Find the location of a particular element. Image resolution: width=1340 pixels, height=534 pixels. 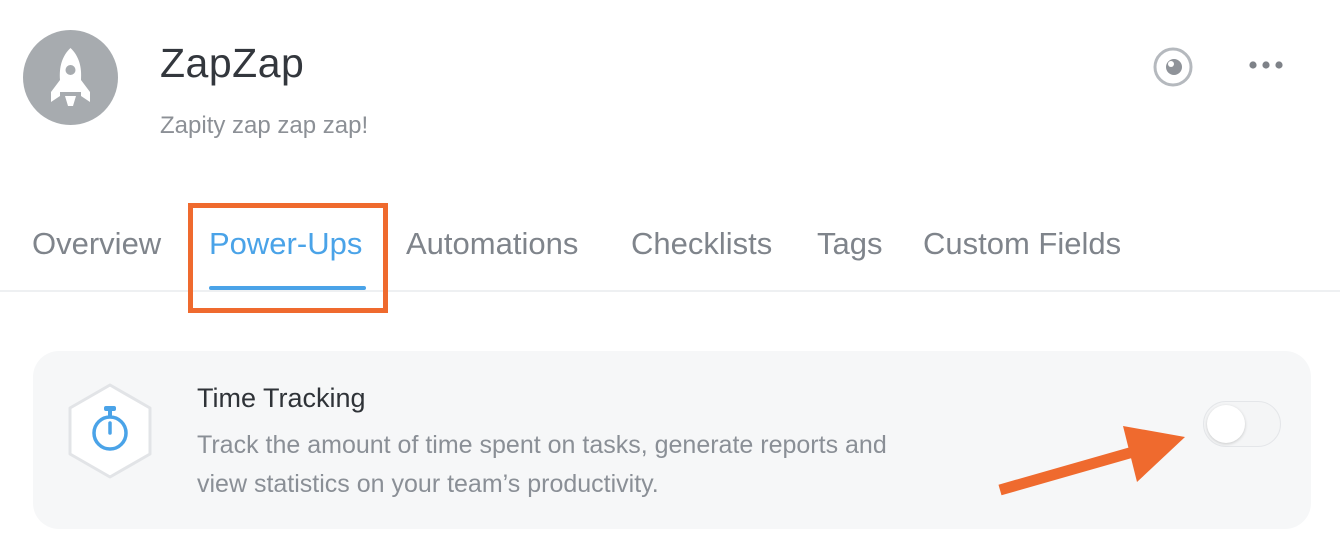

tab-checklists: Checklists is located at coordinates (701, 244).